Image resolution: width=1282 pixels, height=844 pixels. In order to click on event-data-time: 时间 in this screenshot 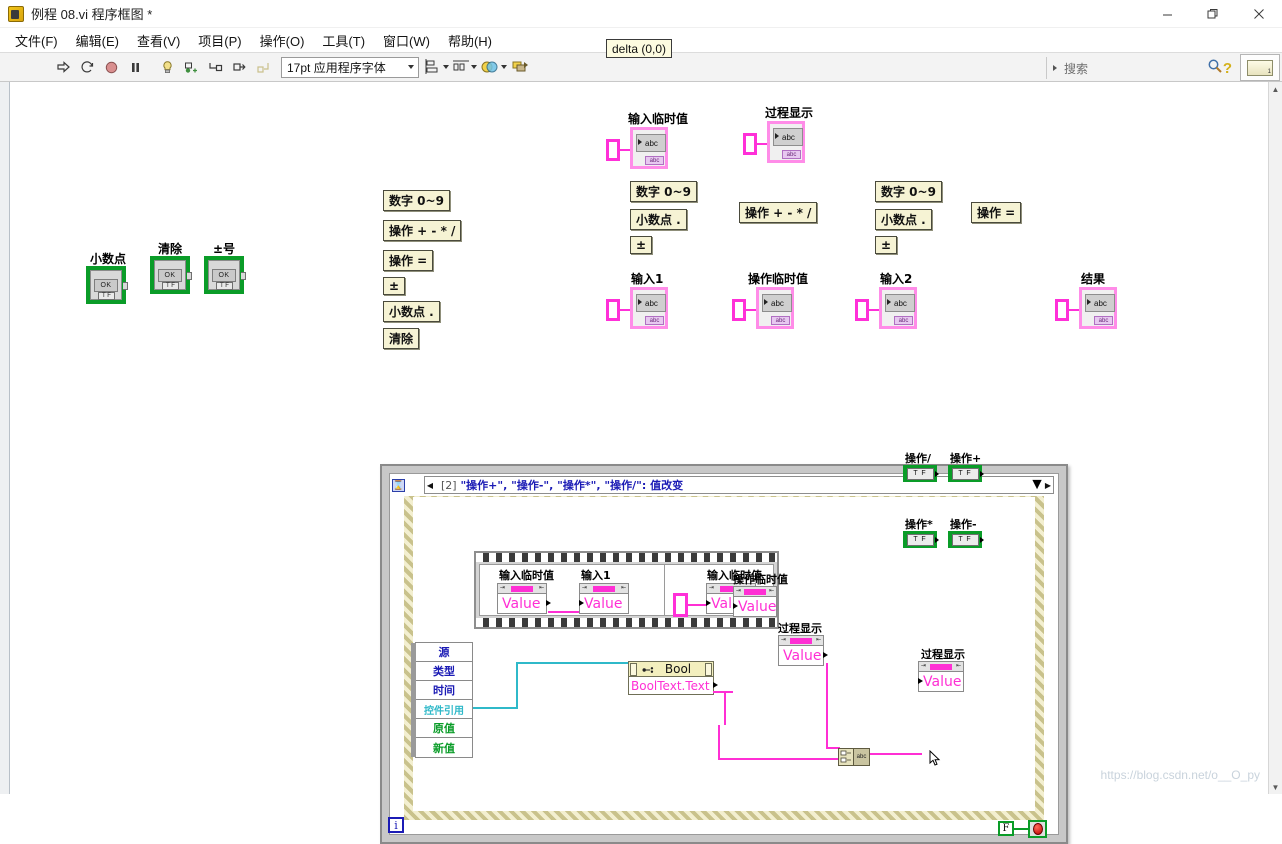, I will do `click(444, 690)`.